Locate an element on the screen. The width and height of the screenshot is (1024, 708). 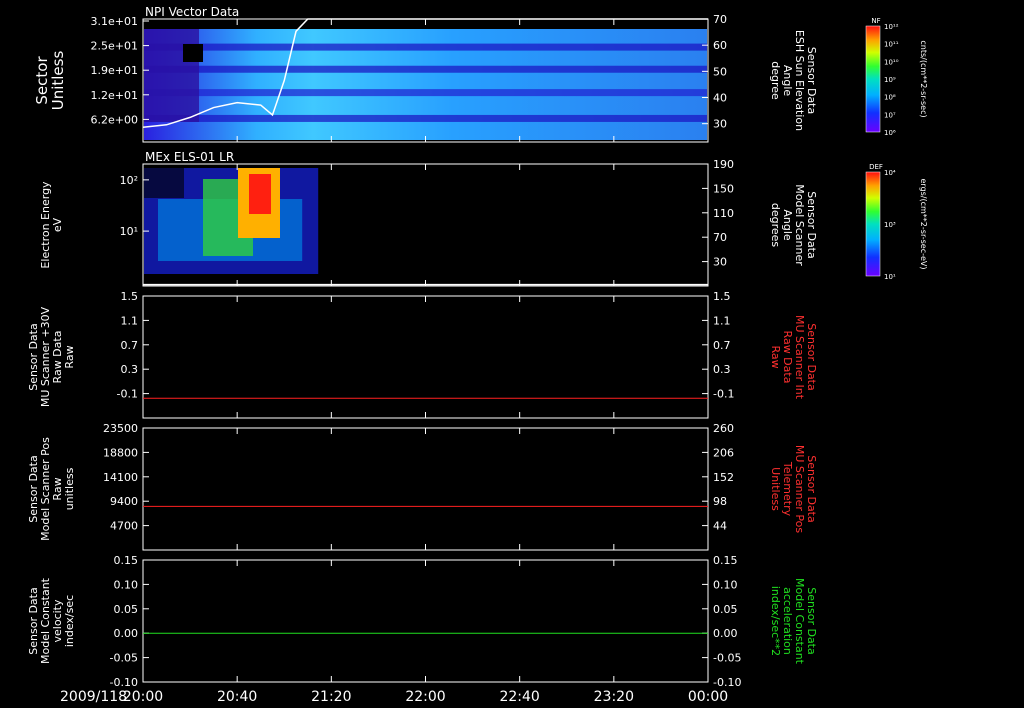
colorbar-label: 10⁷ is located at coordinates (890, 115).